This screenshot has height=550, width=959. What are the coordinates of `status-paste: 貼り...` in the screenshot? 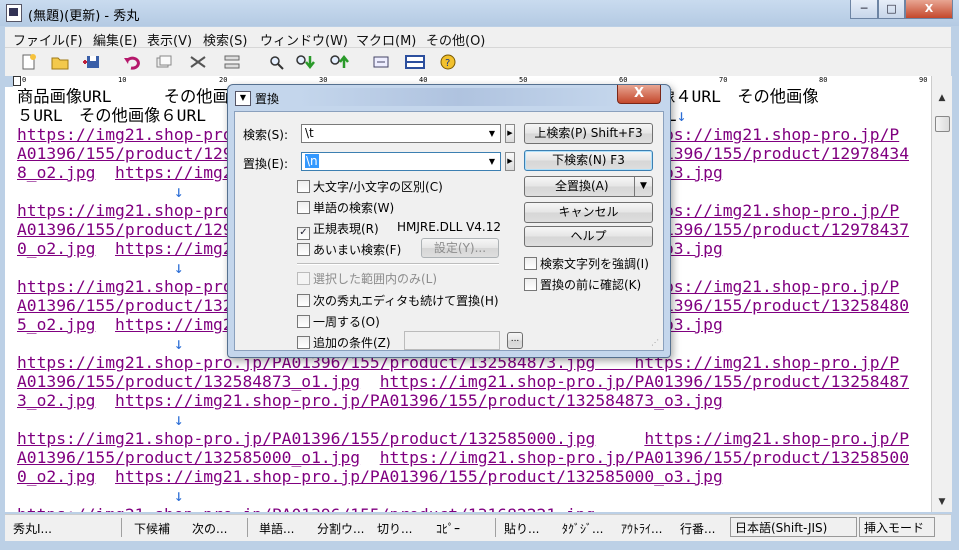 It's located at (521, 528).